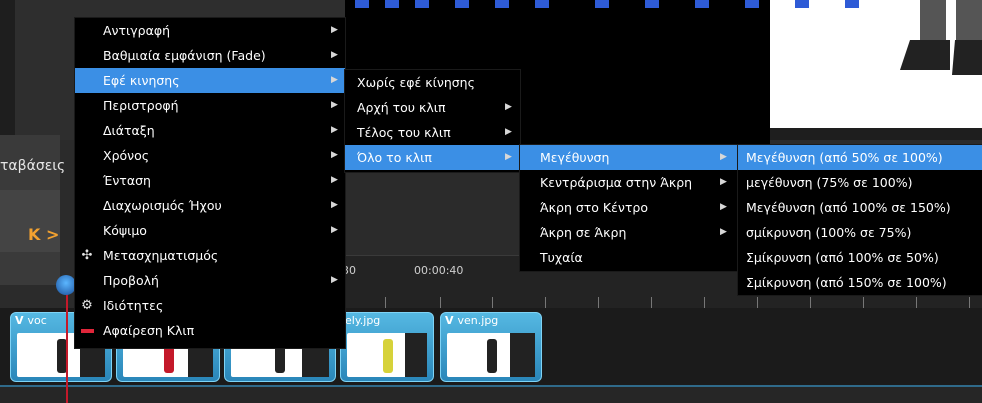 The image size is (982, 403). What do you see at coordinates (67, 344) in the screenshot?
I see `playhead-line` at bounding box center [67, 344].